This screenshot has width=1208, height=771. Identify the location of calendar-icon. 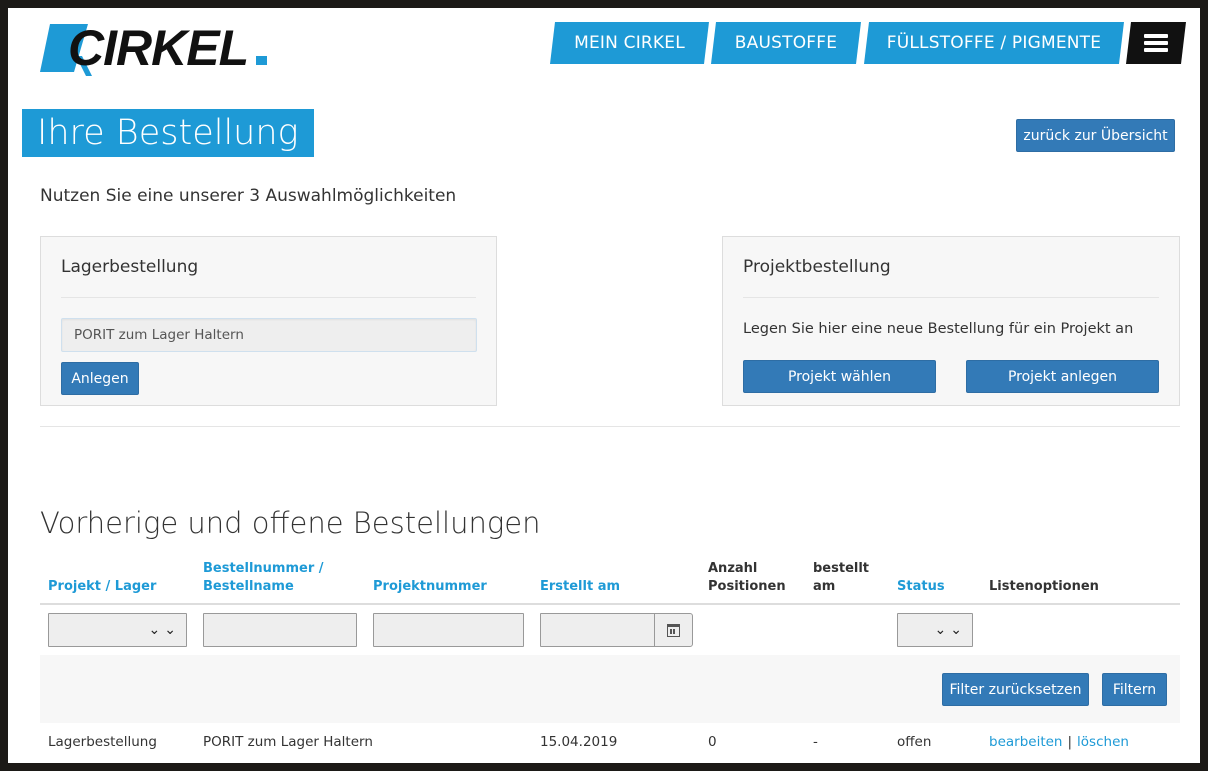
(673, 630).